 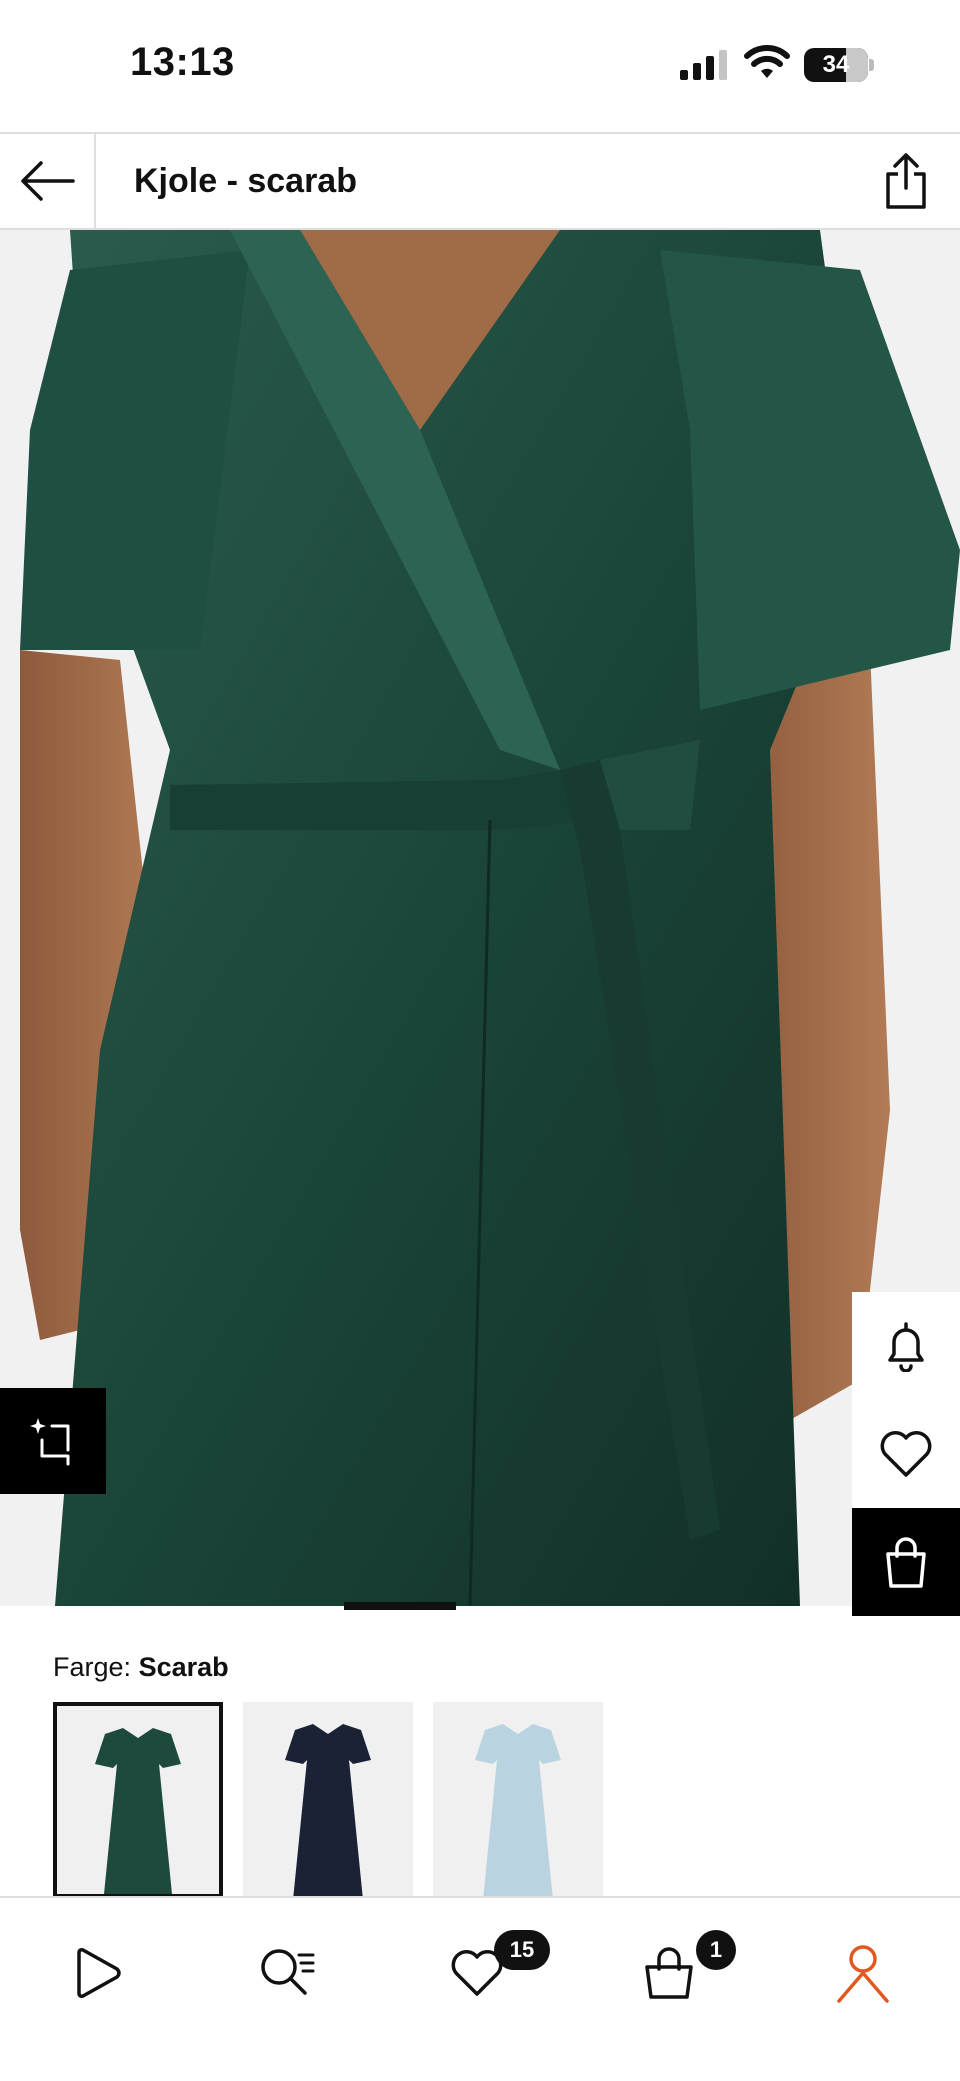 I want to click on add-to-bag-button, so click(x=906, y=1562).